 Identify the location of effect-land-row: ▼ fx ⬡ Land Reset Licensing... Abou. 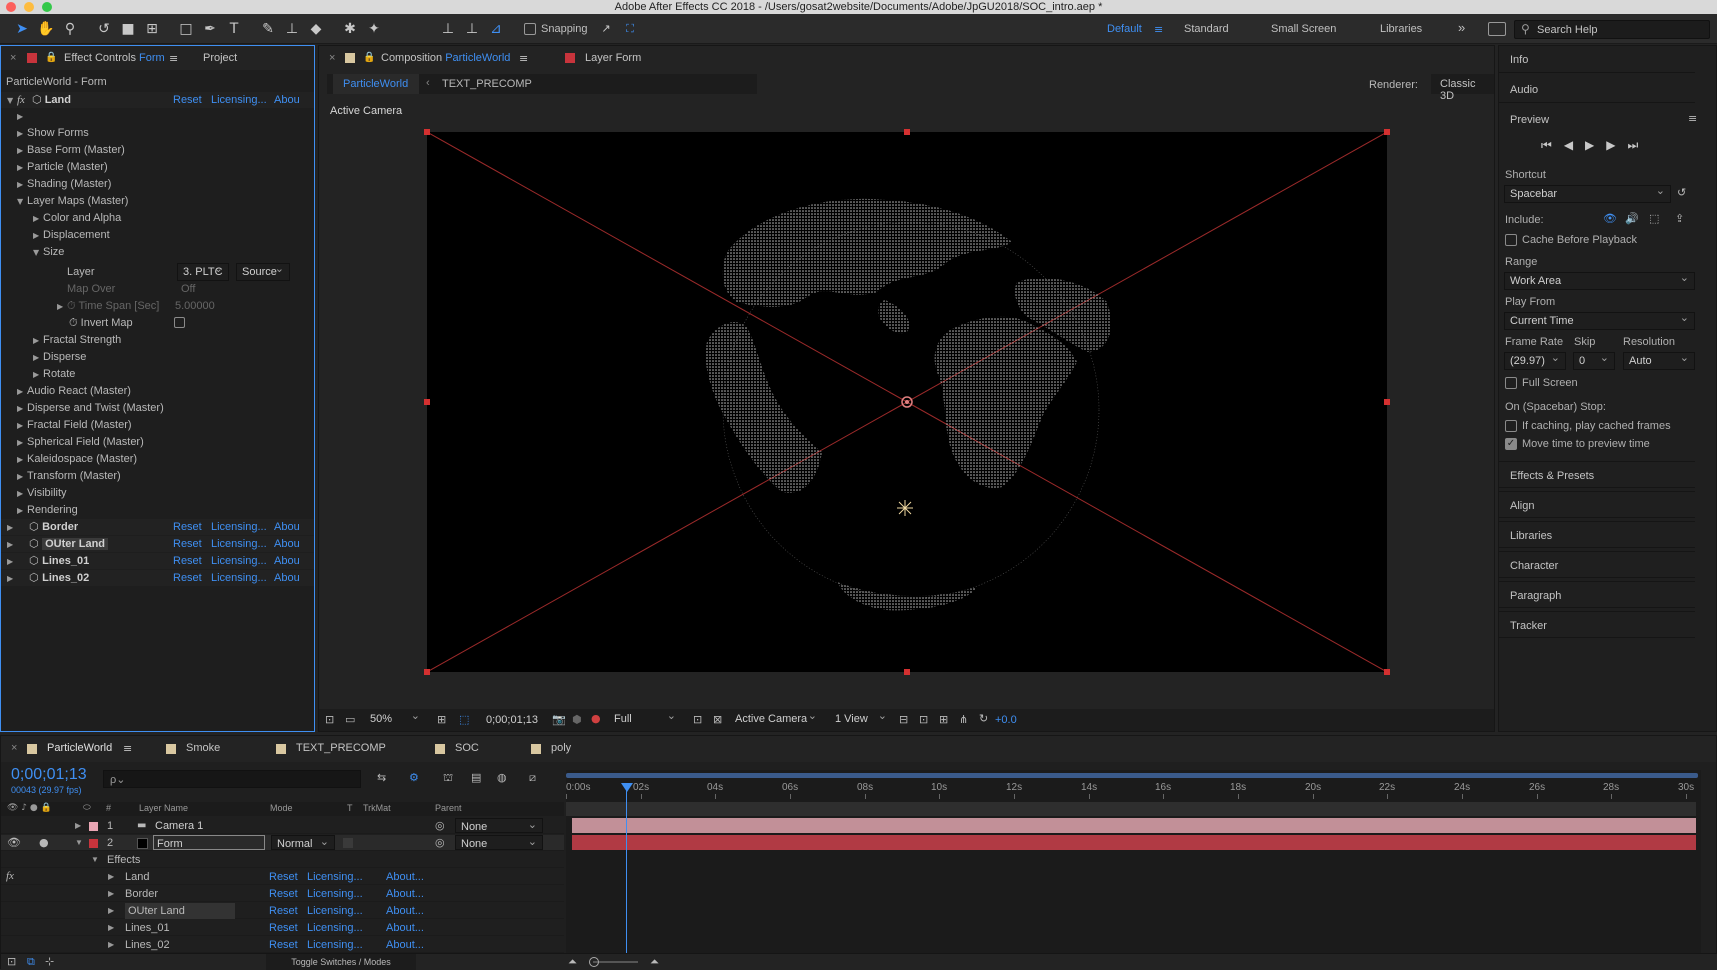
(157, 100).